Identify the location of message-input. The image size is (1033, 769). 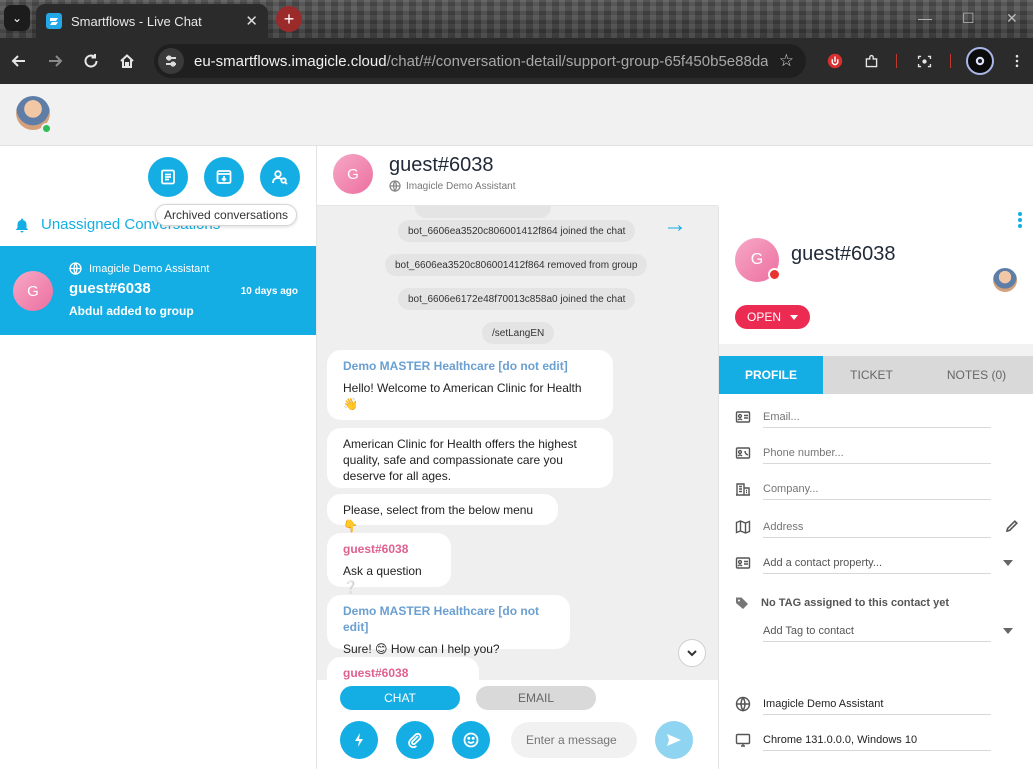
(574, 740).